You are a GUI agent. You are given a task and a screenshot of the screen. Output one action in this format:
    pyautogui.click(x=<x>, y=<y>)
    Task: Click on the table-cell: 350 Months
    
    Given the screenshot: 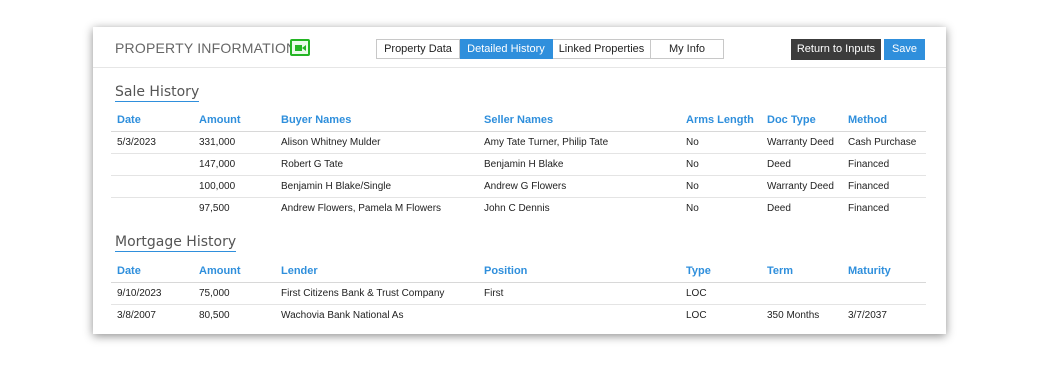 What is the action you would take?
    pyautogui.click(x=793, y=315)
    